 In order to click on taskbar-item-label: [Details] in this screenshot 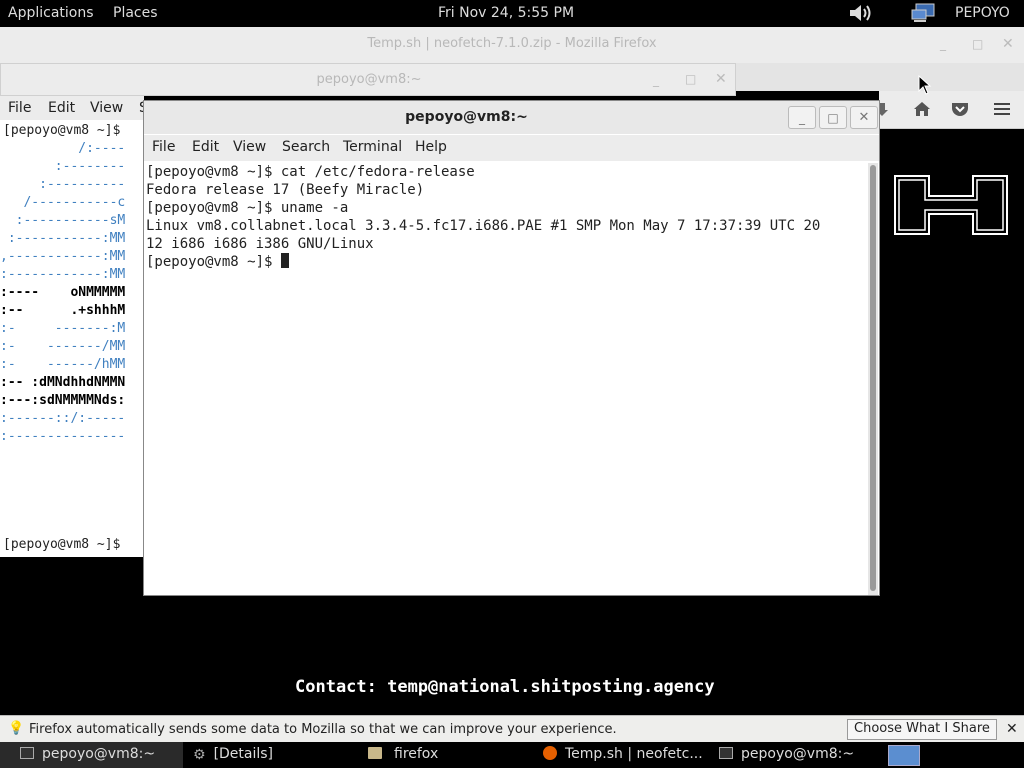, I will do `click(243, 754)`.